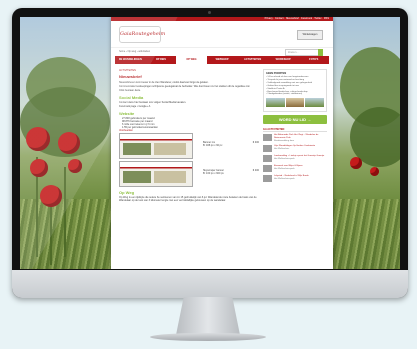 The width and height of the screenshot is (417, 349). Describe the element at coordinates (213, 173) in the screenshot. I see `price-size: B: 160 px x 600 px` at that location.